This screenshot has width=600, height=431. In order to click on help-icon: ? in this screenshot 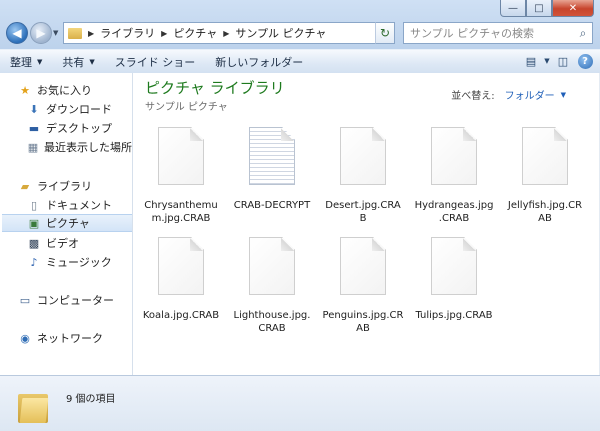, I will do `click(585, 61)`.